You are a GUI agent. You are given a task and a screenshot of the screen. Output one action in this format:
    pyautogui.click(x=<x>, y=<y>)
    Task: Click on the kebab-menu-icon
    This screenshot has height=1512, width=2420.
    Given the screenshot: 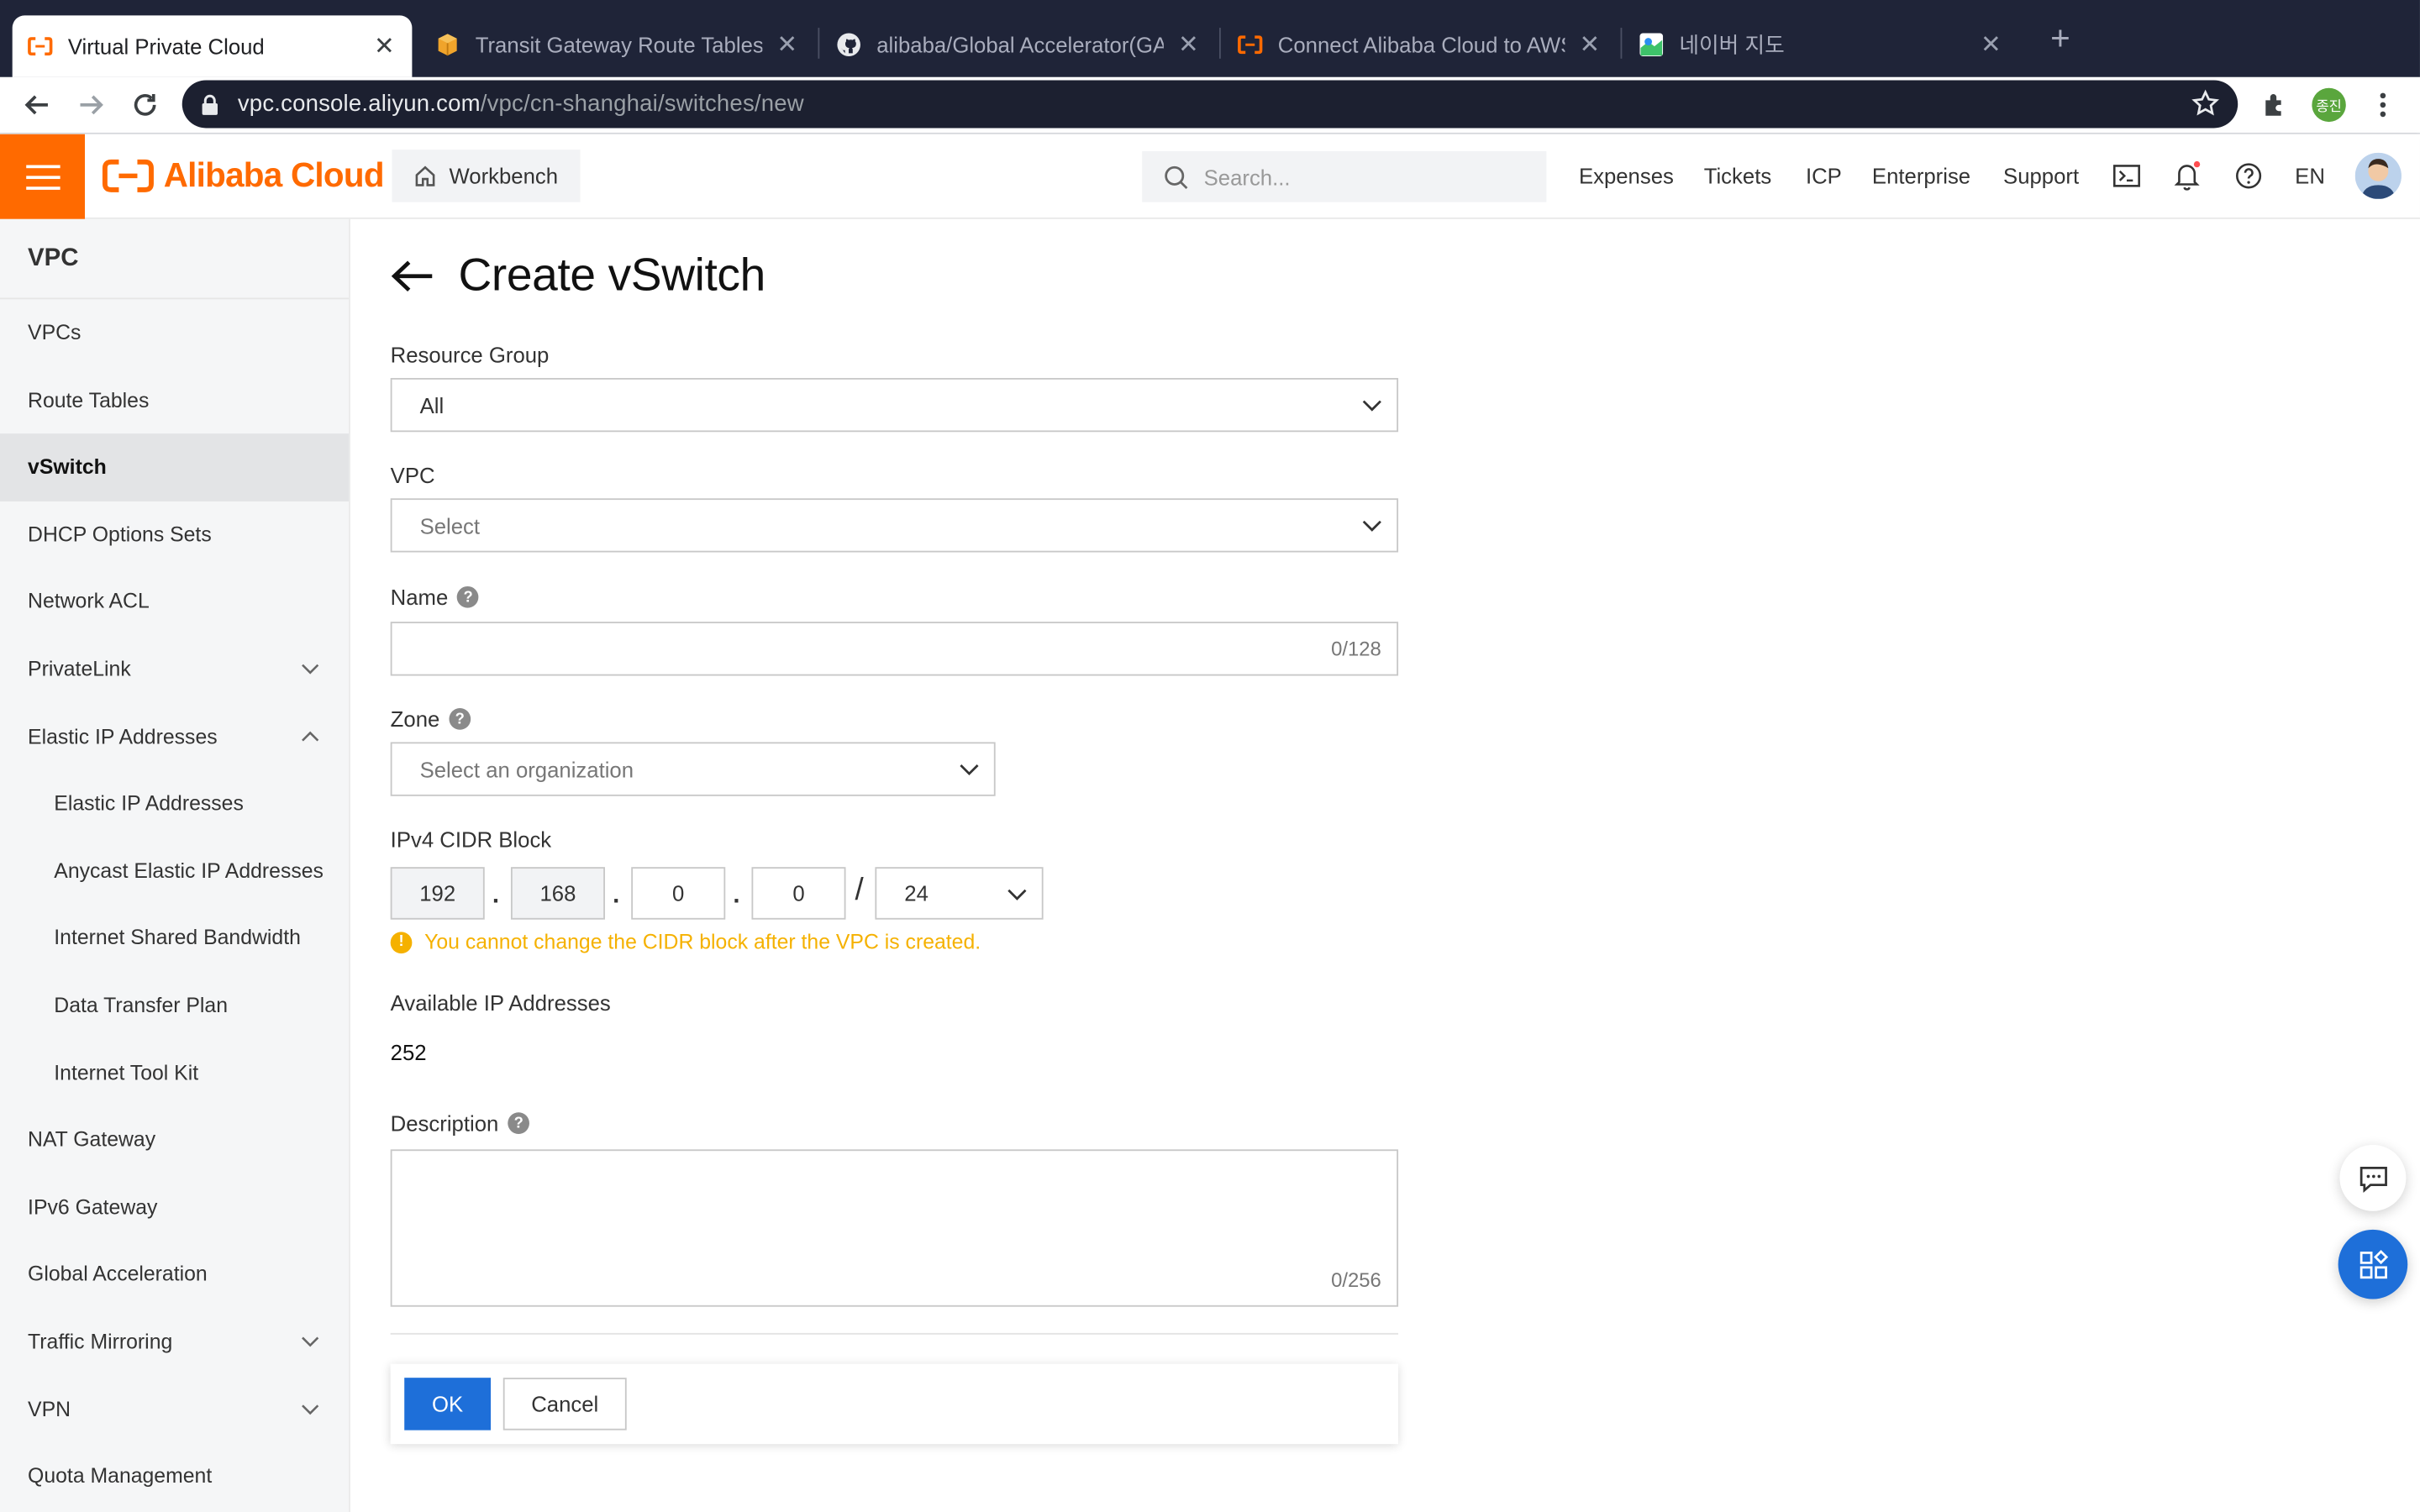 What is the action you would take?
    pyautogui.click(x=2383, y=105)
    